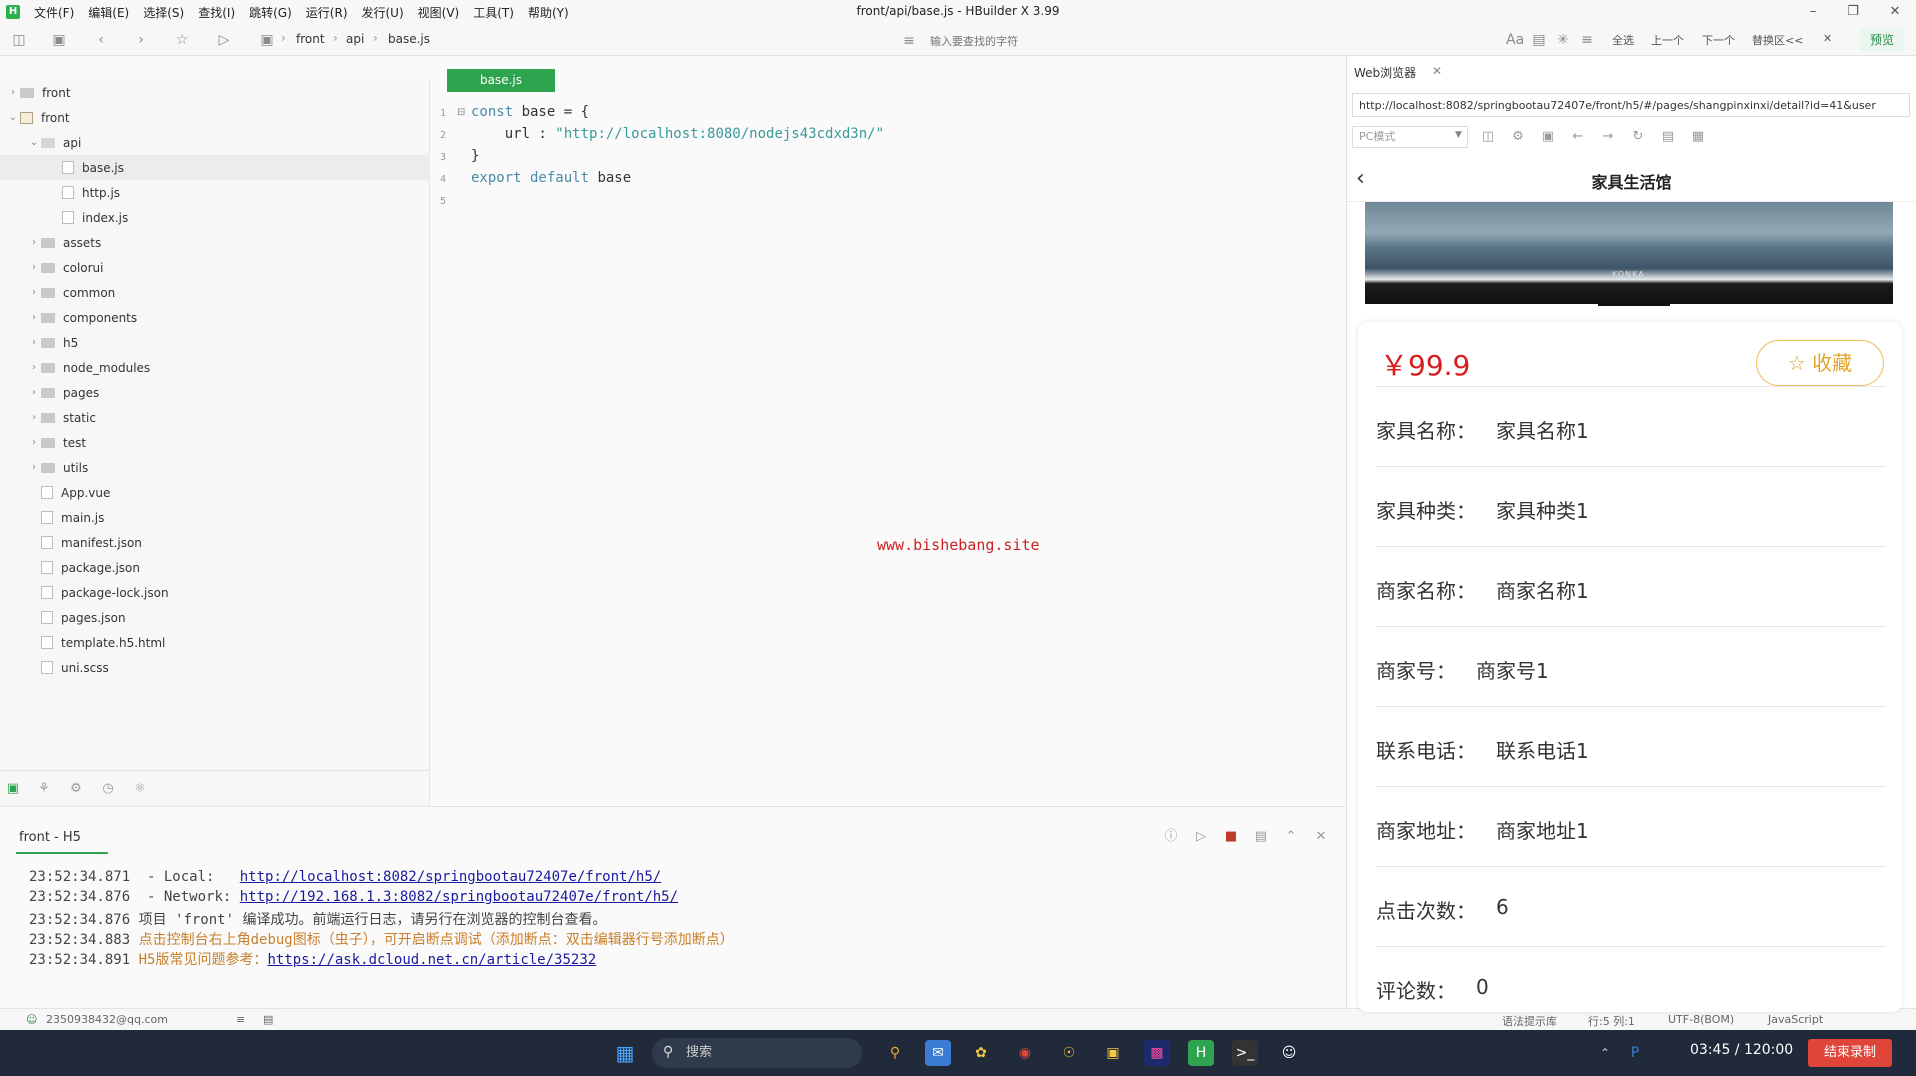 This screenshot has height=1076, width=1916. What do you see at coordinates (1488, 137) in the screenshot?
I see `inspect-icon: ◫` at bounding box center [1488, 137].